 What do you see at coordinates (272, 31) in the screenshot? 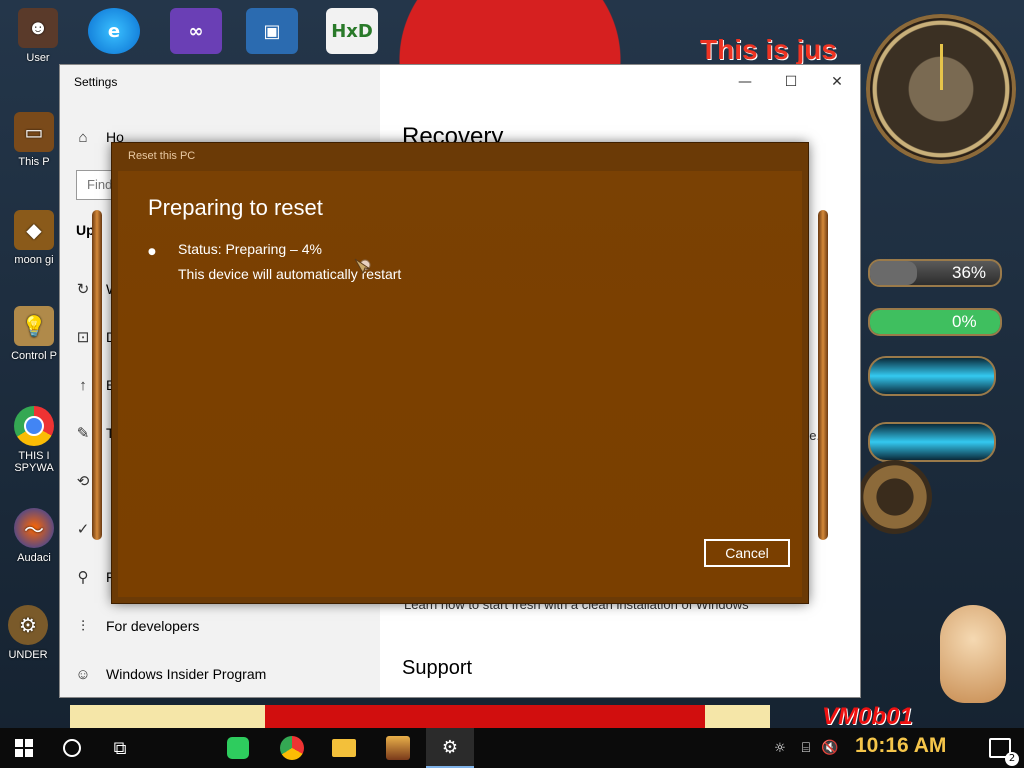
I see `virtualbox-icon: ▣` at bounding box center [272, 31].